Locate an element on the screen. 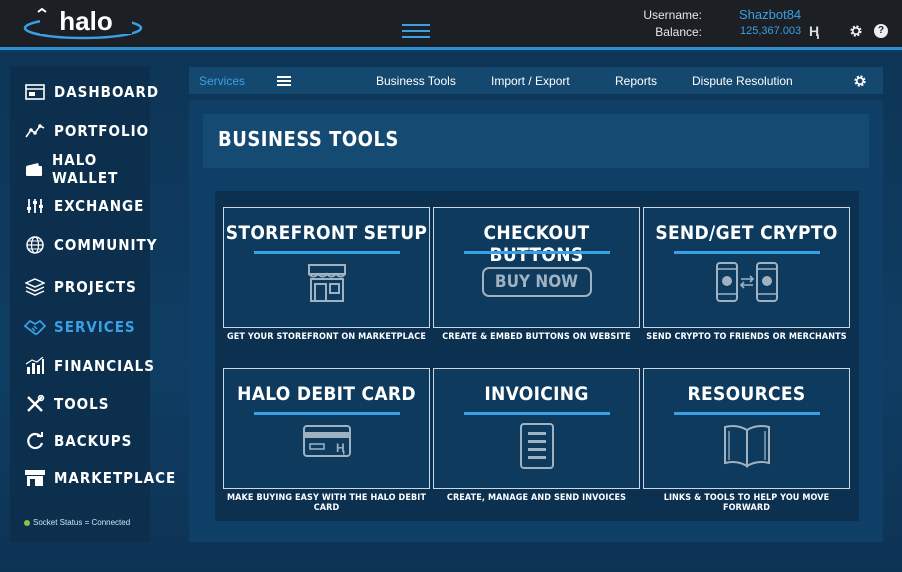 The image size is (902, 572). tile-send-get-crypto: SEND/GET CRYPTO is located at coordinates (746, 267).